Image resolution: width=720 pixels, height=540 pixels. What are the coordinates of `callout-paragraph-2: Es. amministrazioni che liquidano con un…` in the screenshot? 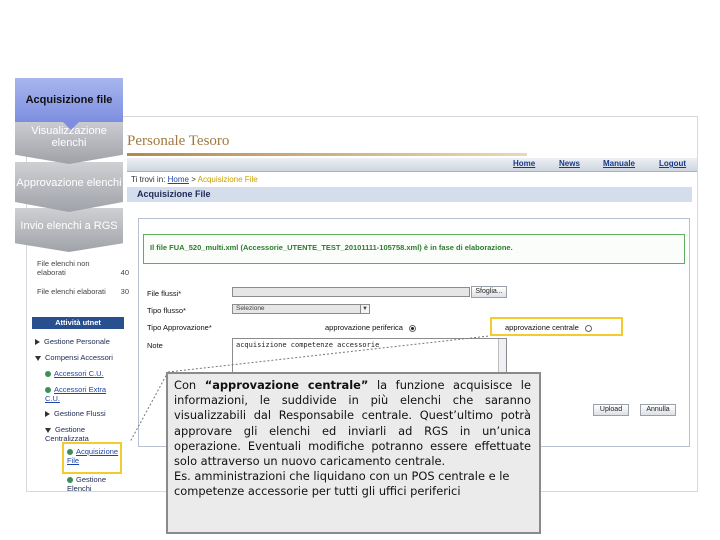 It's located at (342, 484).